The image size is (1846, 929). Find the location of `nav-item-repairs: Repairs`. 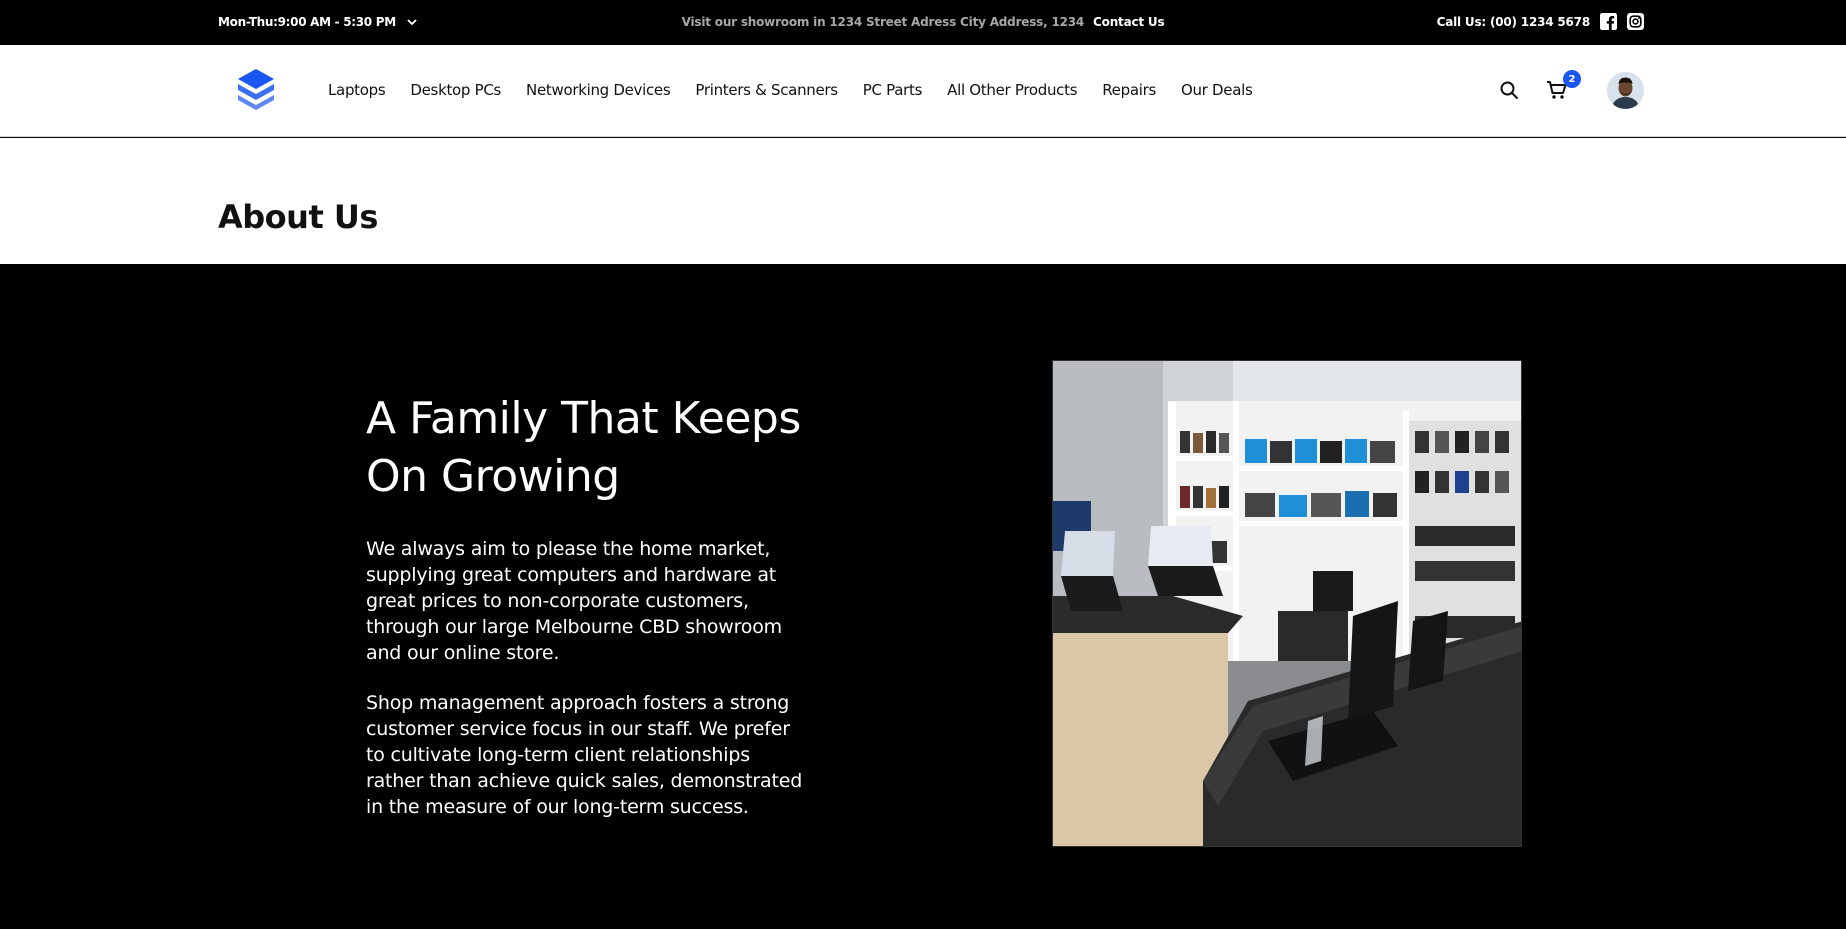

nav-item-repairs: Repairs is located at coordinates (1129, 90).